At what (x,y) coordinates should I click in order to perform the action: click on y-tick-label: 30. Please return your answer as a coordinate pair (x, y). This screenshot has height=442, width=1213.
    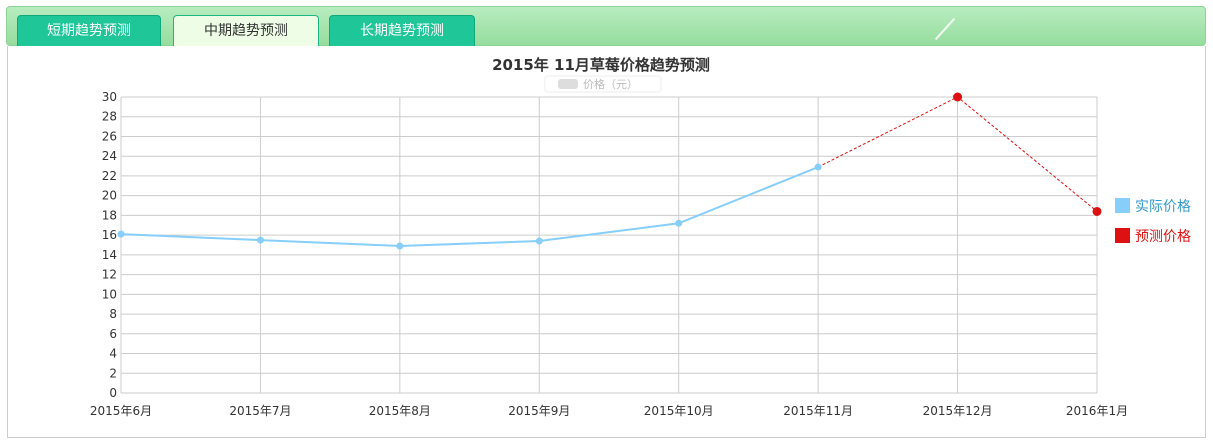
    Looking at the image, I should click on (109, 97).